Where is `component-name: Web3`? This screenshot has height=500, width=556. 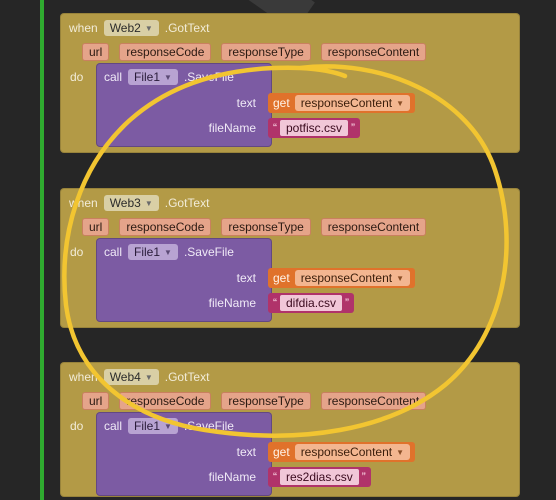
component-name: Web3 is located at coordinates (125, 203).